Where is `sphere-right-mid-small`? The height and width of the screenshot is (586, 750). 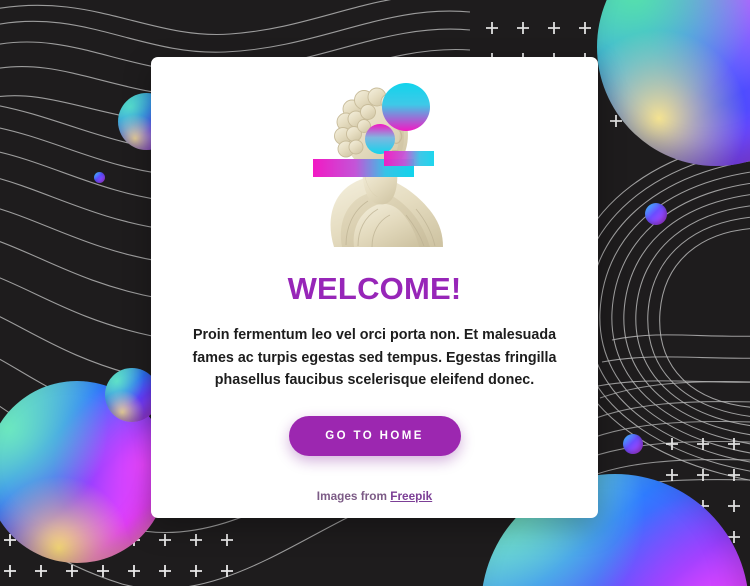
sphere-right-mid-small is located at coordinates (656, 214).